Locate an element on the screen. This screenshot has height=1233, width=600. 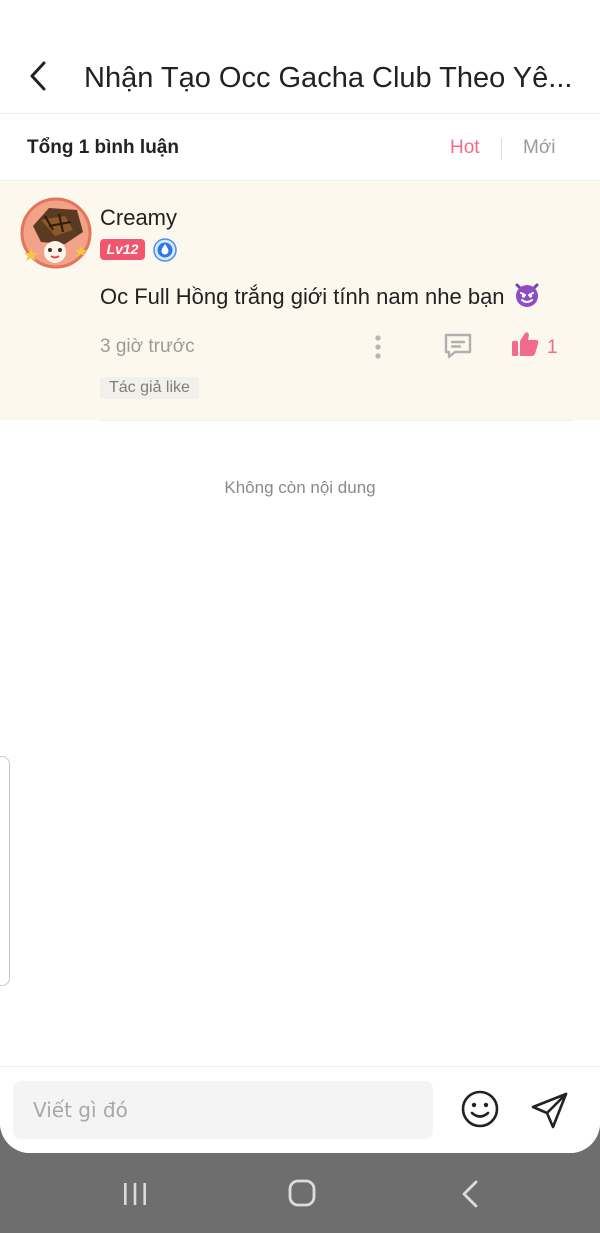
like-count: 1 is located at coordinates (552, 347).